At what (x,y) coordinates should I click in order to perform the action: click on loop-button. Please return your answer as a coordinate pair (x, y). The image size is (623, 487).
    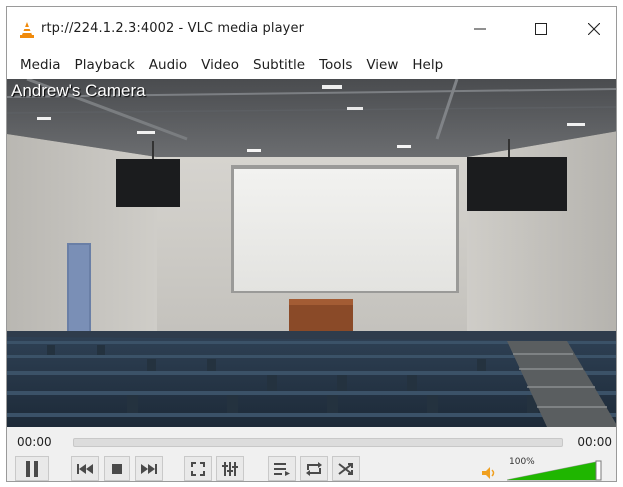
    Looking at the image, I should click on (314, 468).